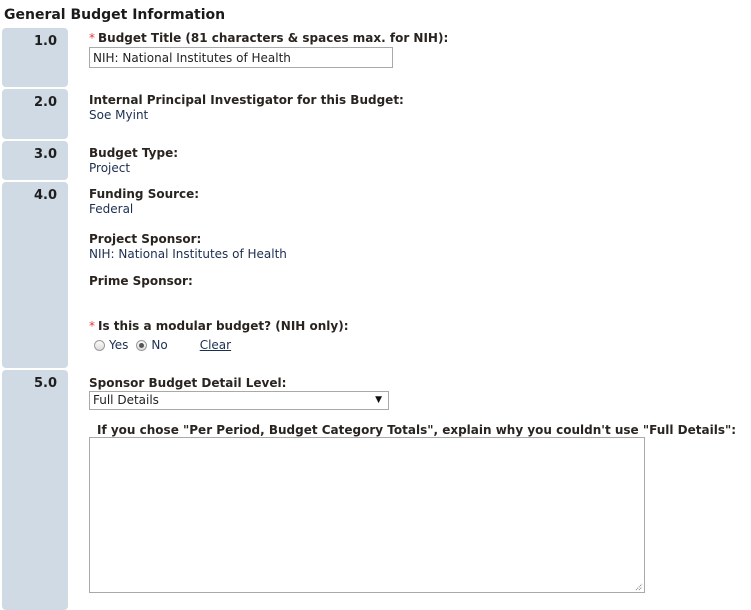 The image size is (751, 610). Describe the element at coordinates (115, 15) in the screenshot. I see `section-title: General Budget Information` at that location.